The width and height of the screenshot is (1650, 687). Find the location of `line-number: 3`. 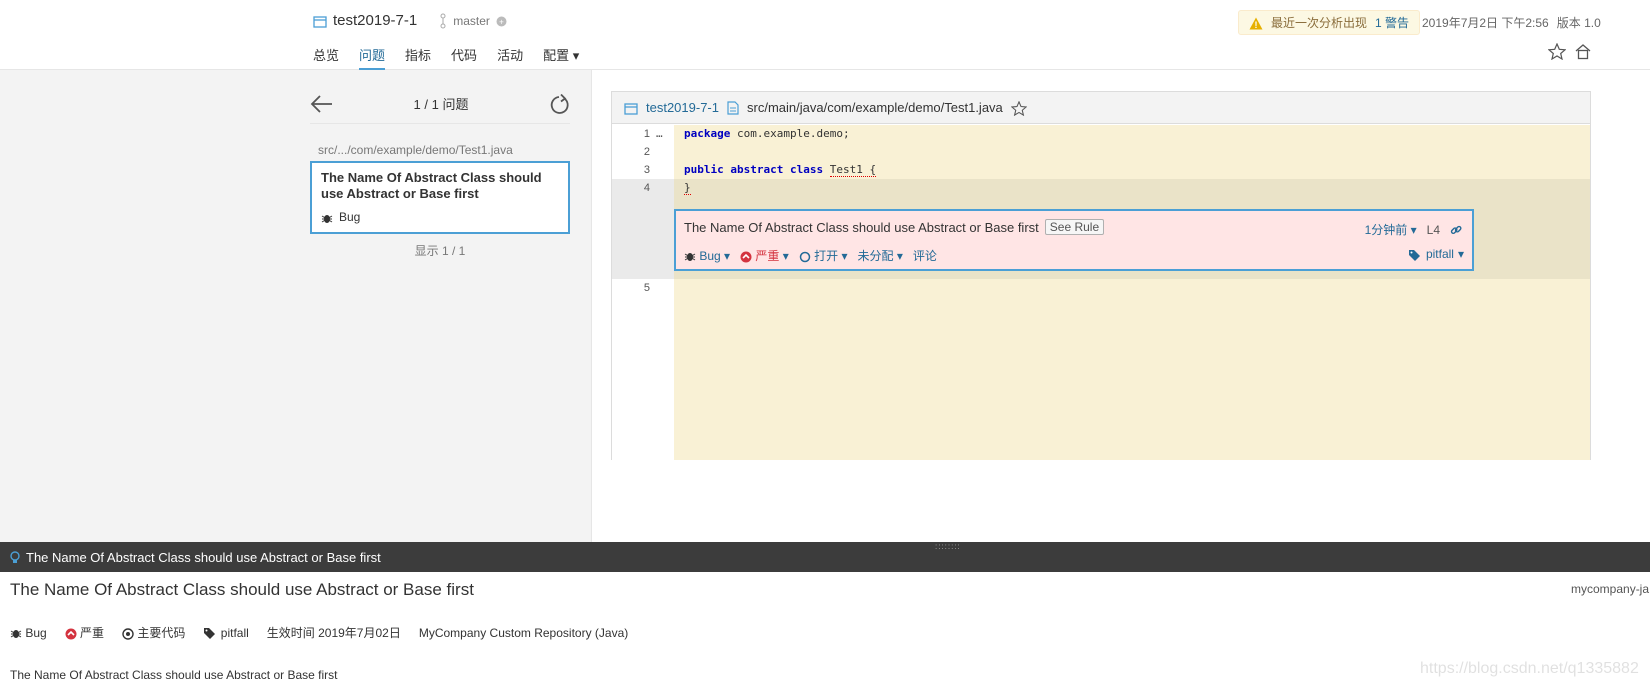

line-number: 3 is located at coordinates (640, 170).